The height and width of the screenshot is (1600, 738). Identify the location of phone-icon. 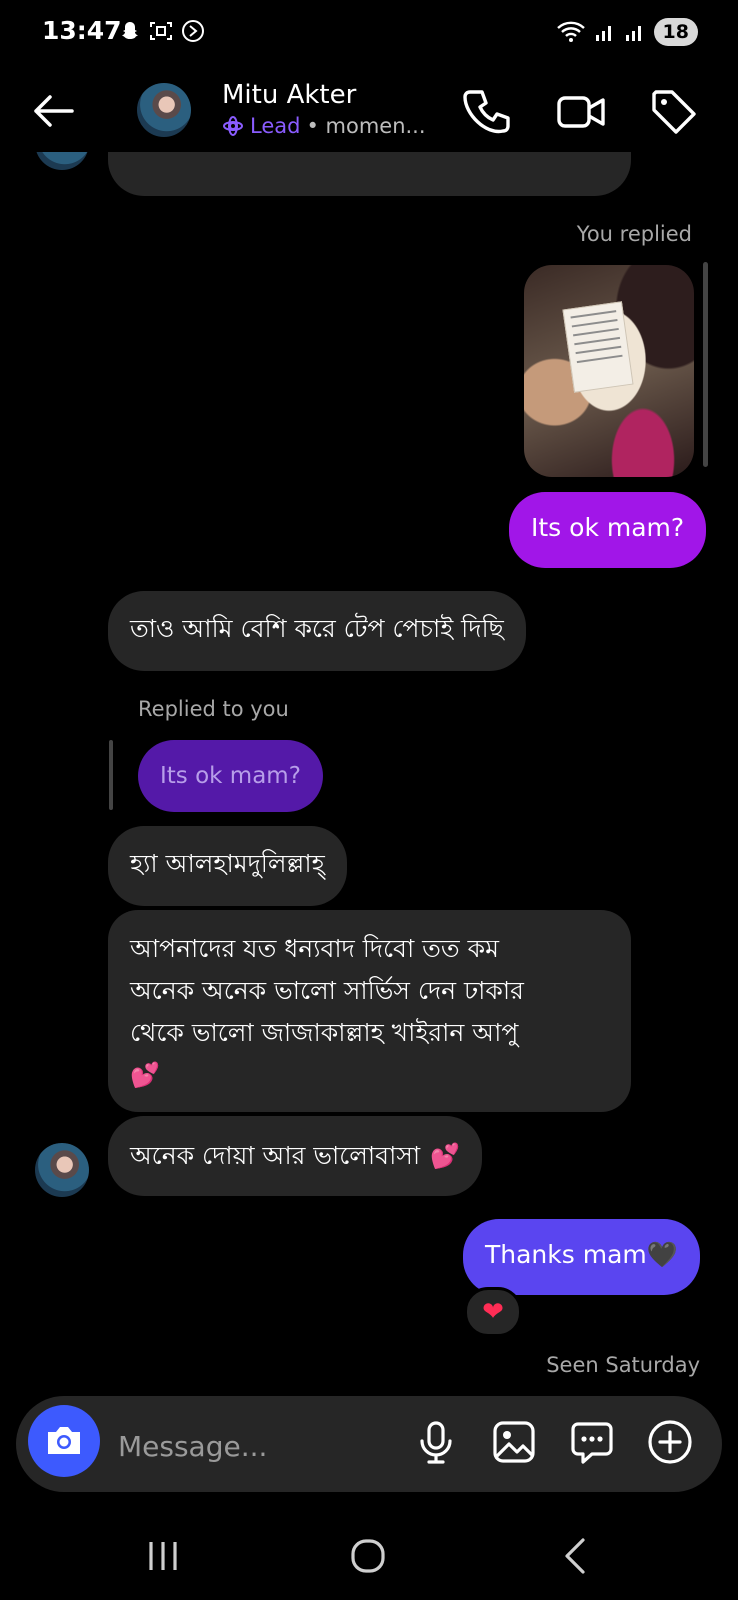
(486, 112).